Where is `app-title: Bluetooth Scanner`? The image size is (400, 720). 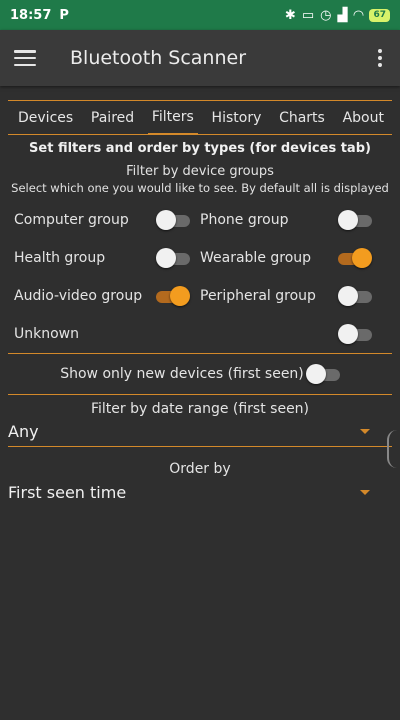 app-title: Bluetooth Scanner is located at coordinates (158, 58).